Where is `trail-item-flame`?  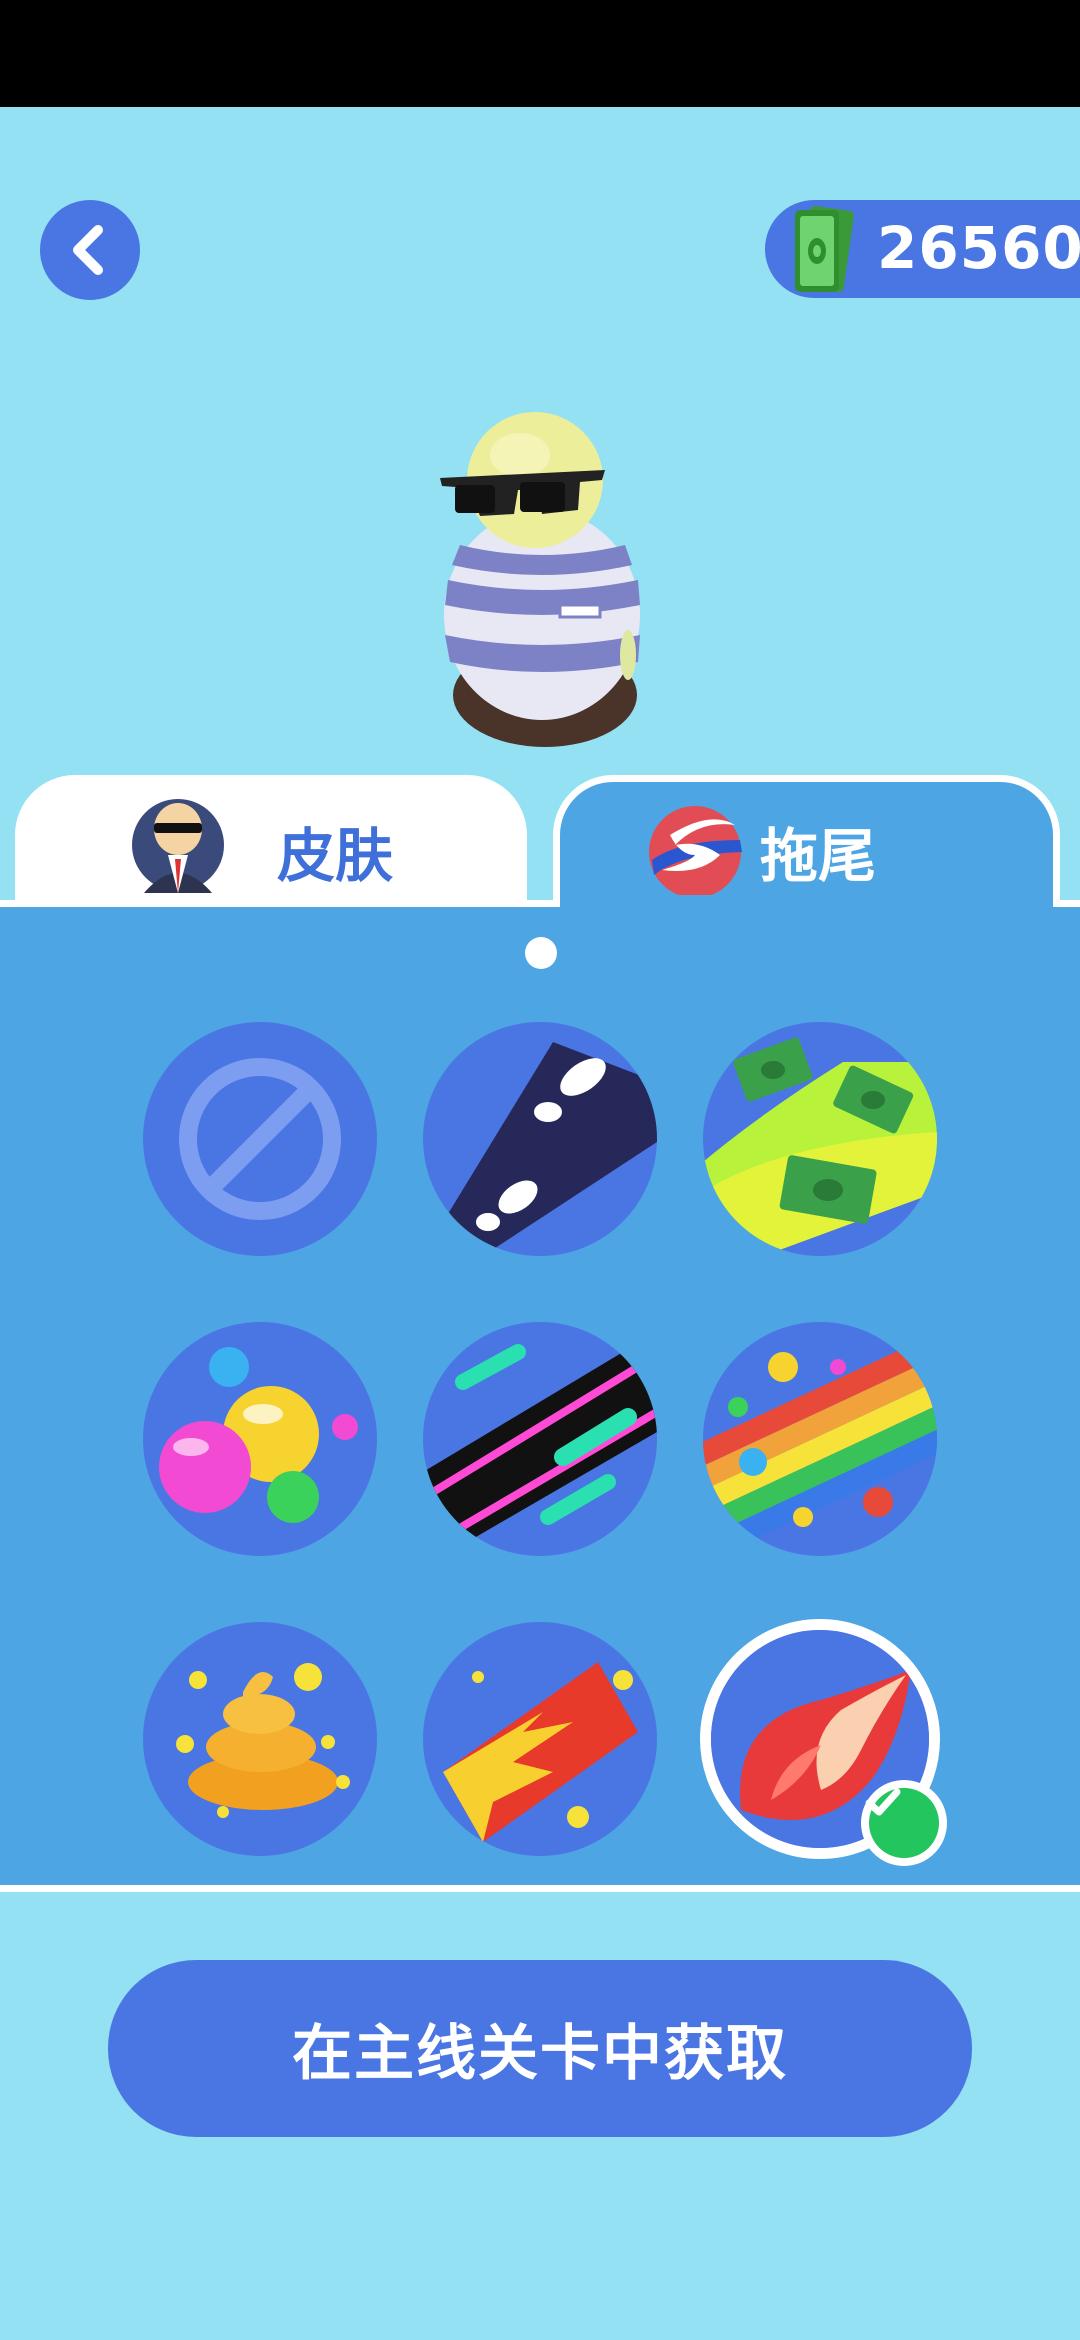 trail-item-flame is located at coordinates (823, 1742).